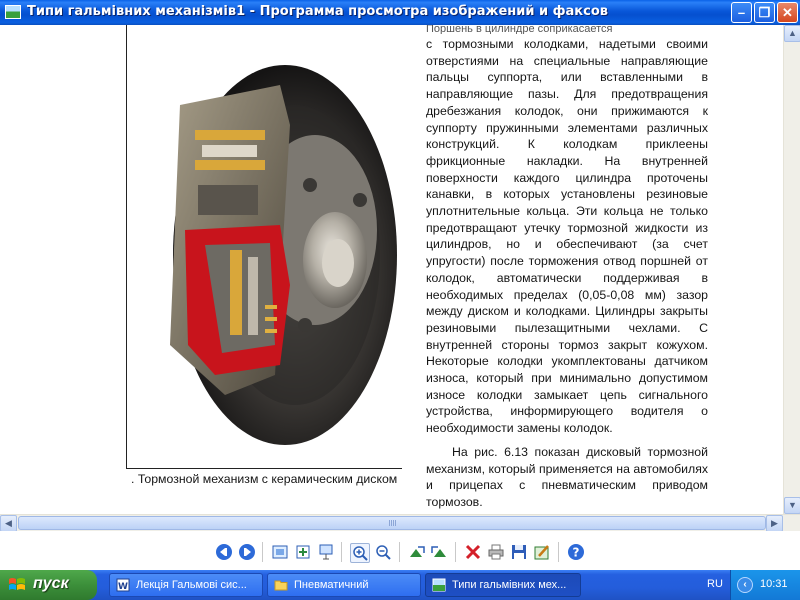  I want to click on delete-icon, so click(473, 552).